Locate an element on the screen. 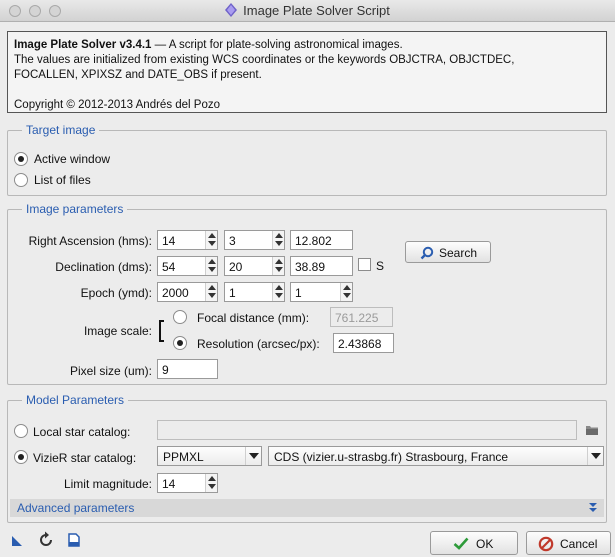  advanced-parameters-label: Advanced parameters is located at coordinates (76, 508).